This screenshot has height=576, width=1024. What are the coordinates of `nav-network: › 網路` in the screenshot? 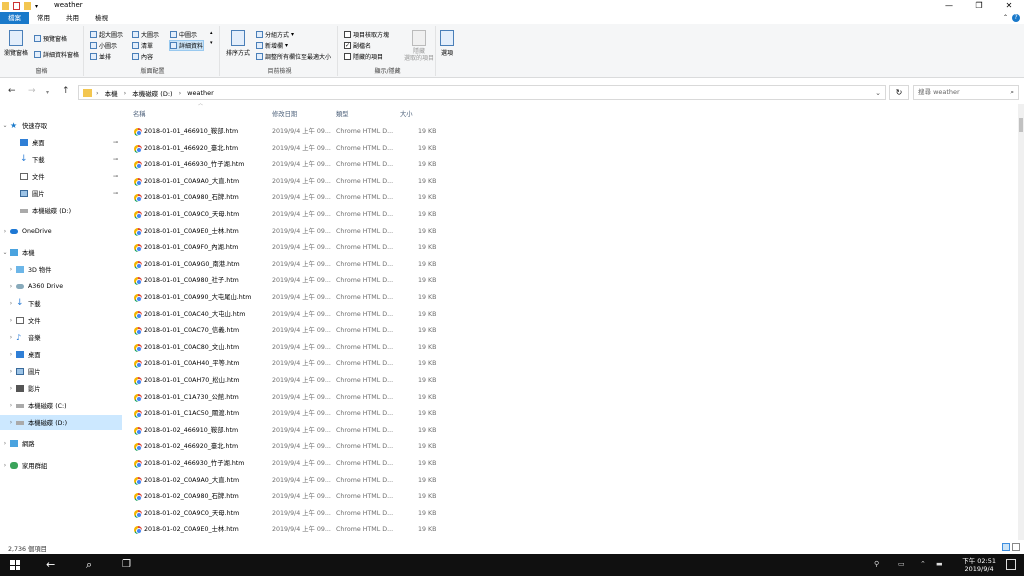 It's located at (61, 443).